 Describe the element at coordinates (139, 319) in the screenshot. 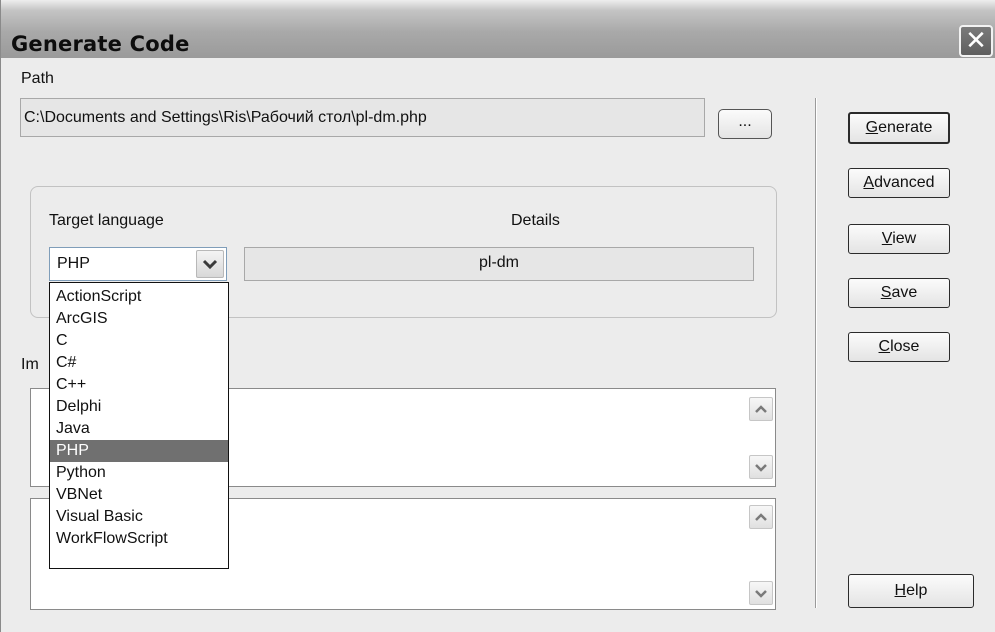

I see `language-option: ArcGIS` at that location.